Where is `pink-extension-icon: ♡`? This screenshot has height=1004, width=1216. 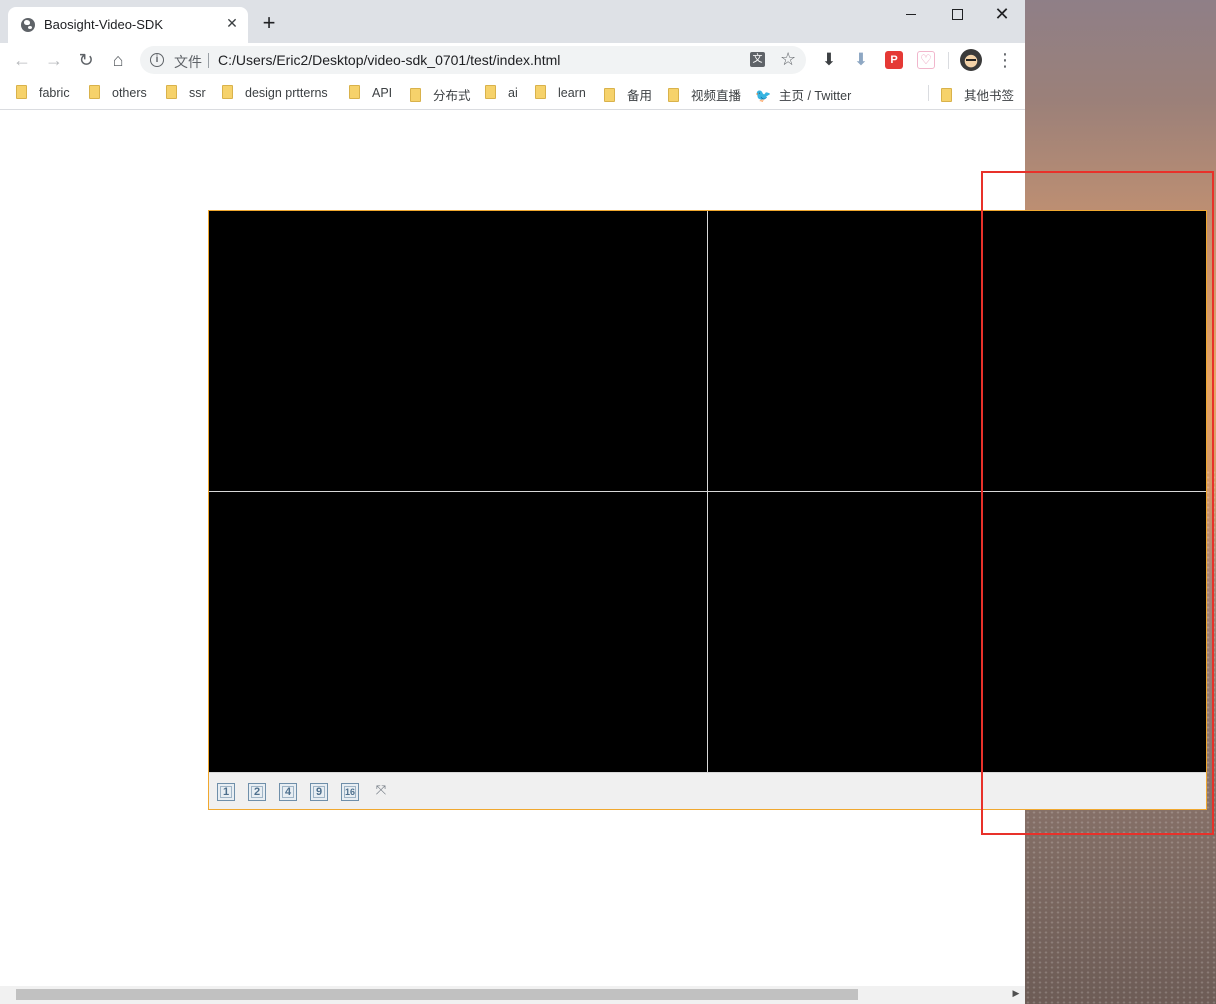
pink-extension-icon: ♡ is located at coordinates (926, 60).